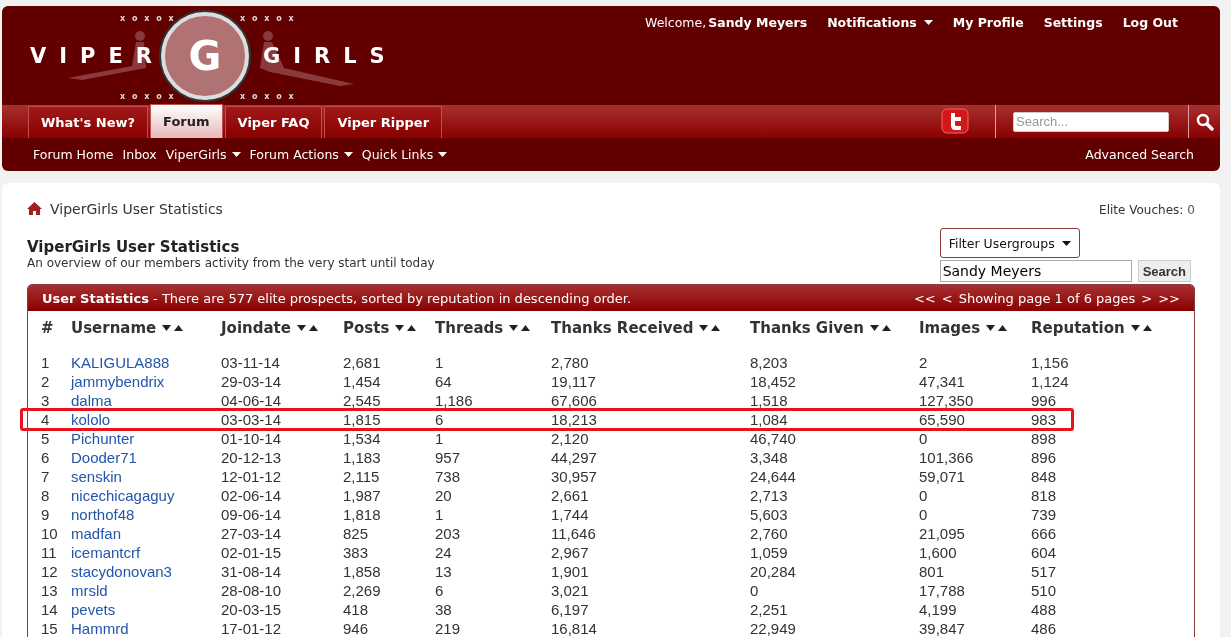 This screenshot has width=1231, height=637. What do you see at coordinates (570, 438) in the screenshot?
I see `table-cell: 2,120` at bounding box center [570, 438].